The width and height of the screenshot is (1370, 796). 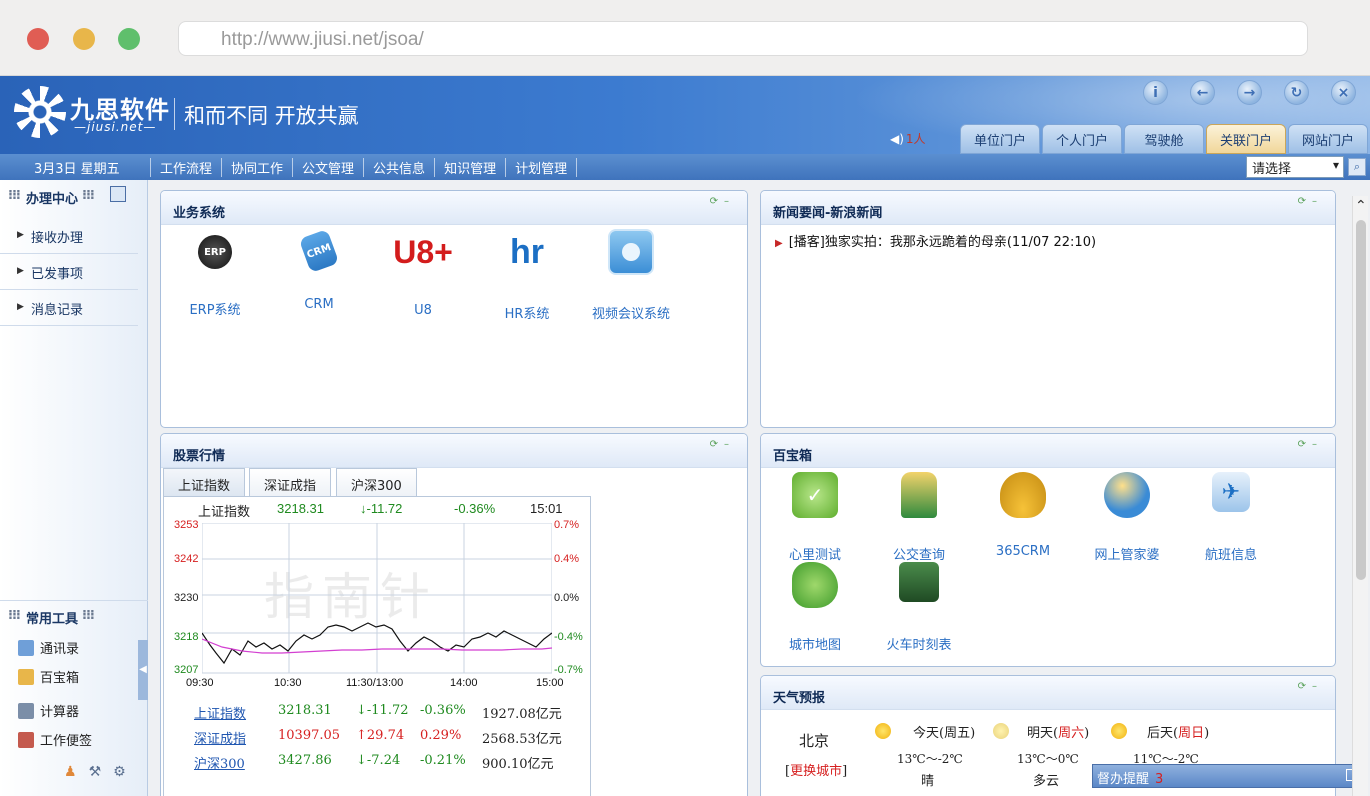 I want to click on refresh-icon: ↻, so click(x=1296, y=92).